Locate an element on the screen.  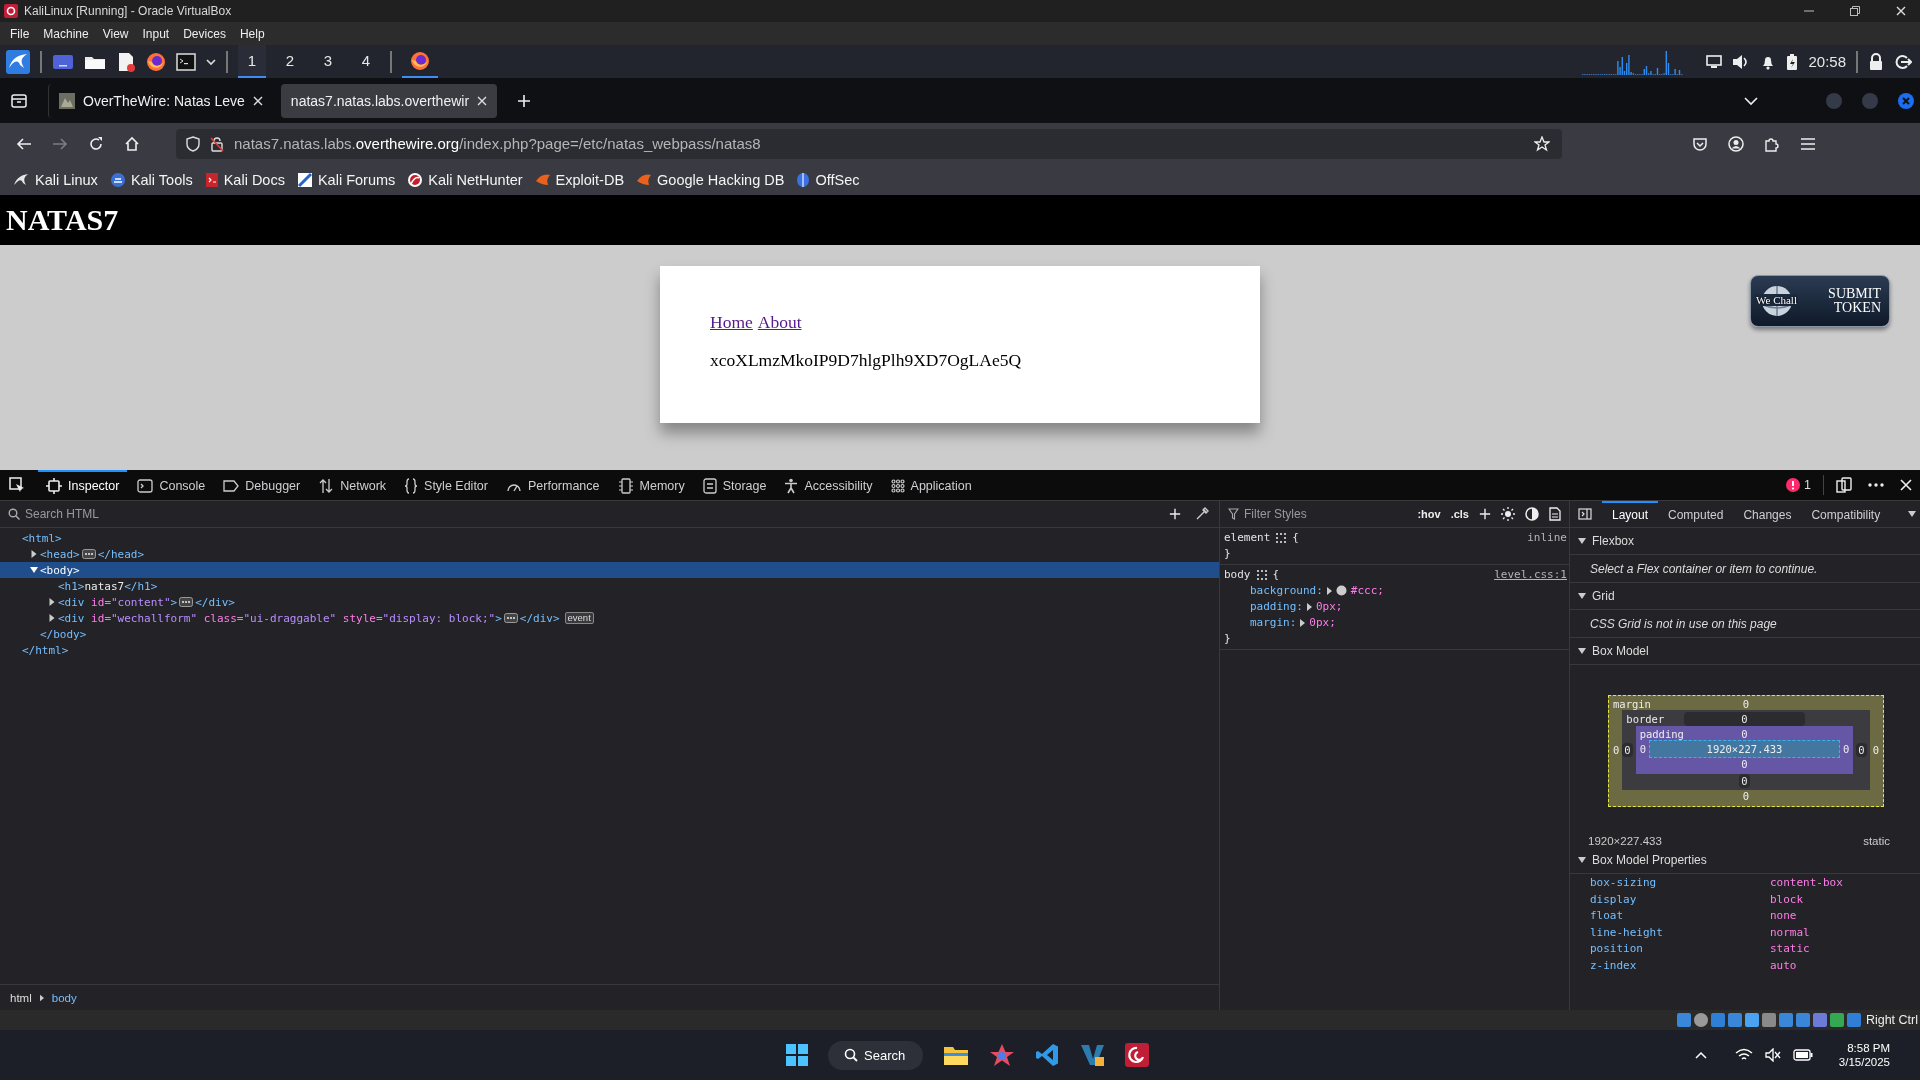
size-text: 1920×227.433 is located at coordinates (1625, 841).